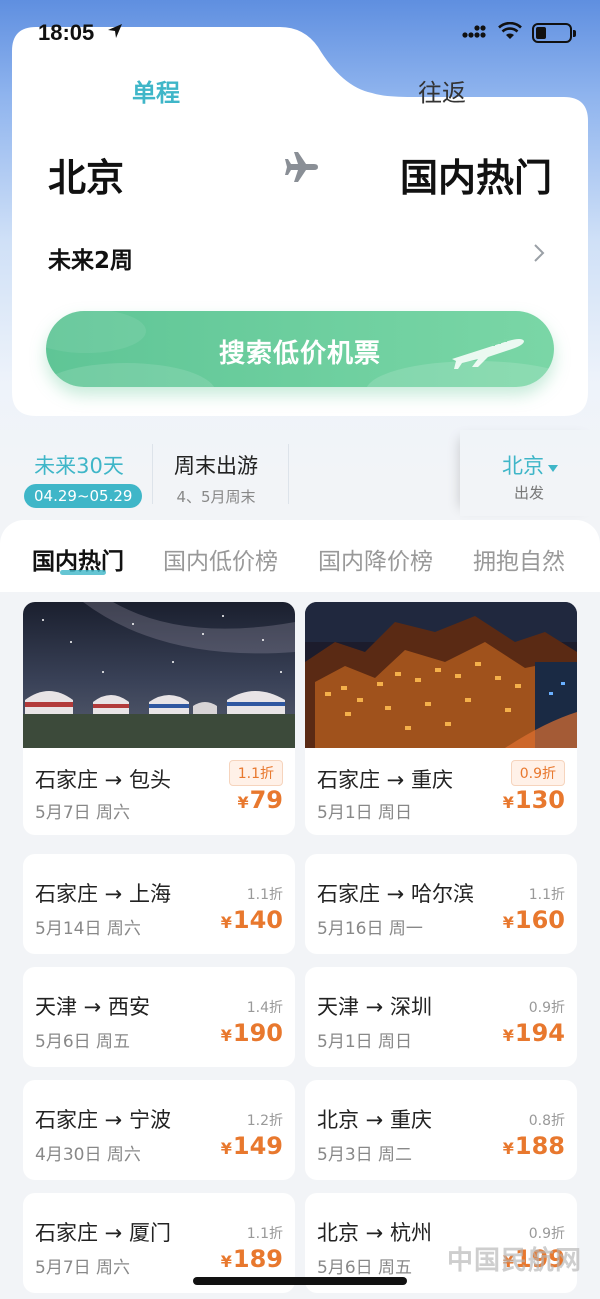 This screenshot has height=1299, width=600. I want to click on tab-round-trip: 往返, so click(442, 90).